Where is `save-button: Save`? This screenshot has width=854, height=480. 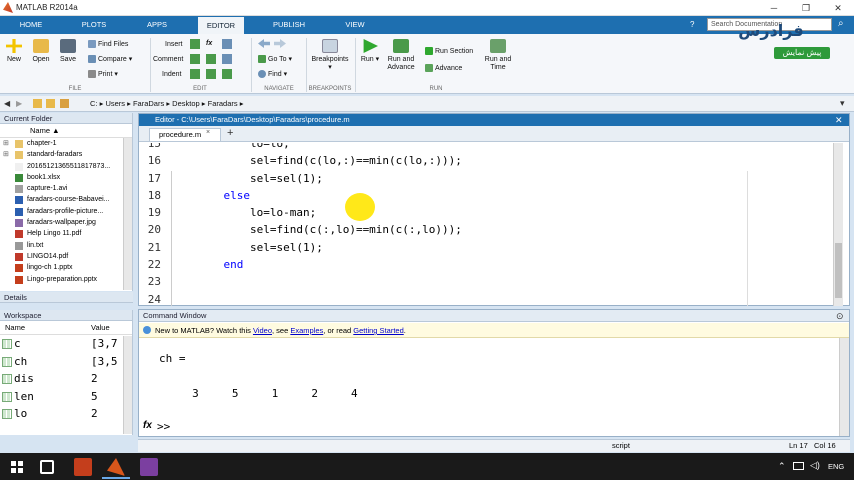
save-button: Save is located at coordinates (68, 51).